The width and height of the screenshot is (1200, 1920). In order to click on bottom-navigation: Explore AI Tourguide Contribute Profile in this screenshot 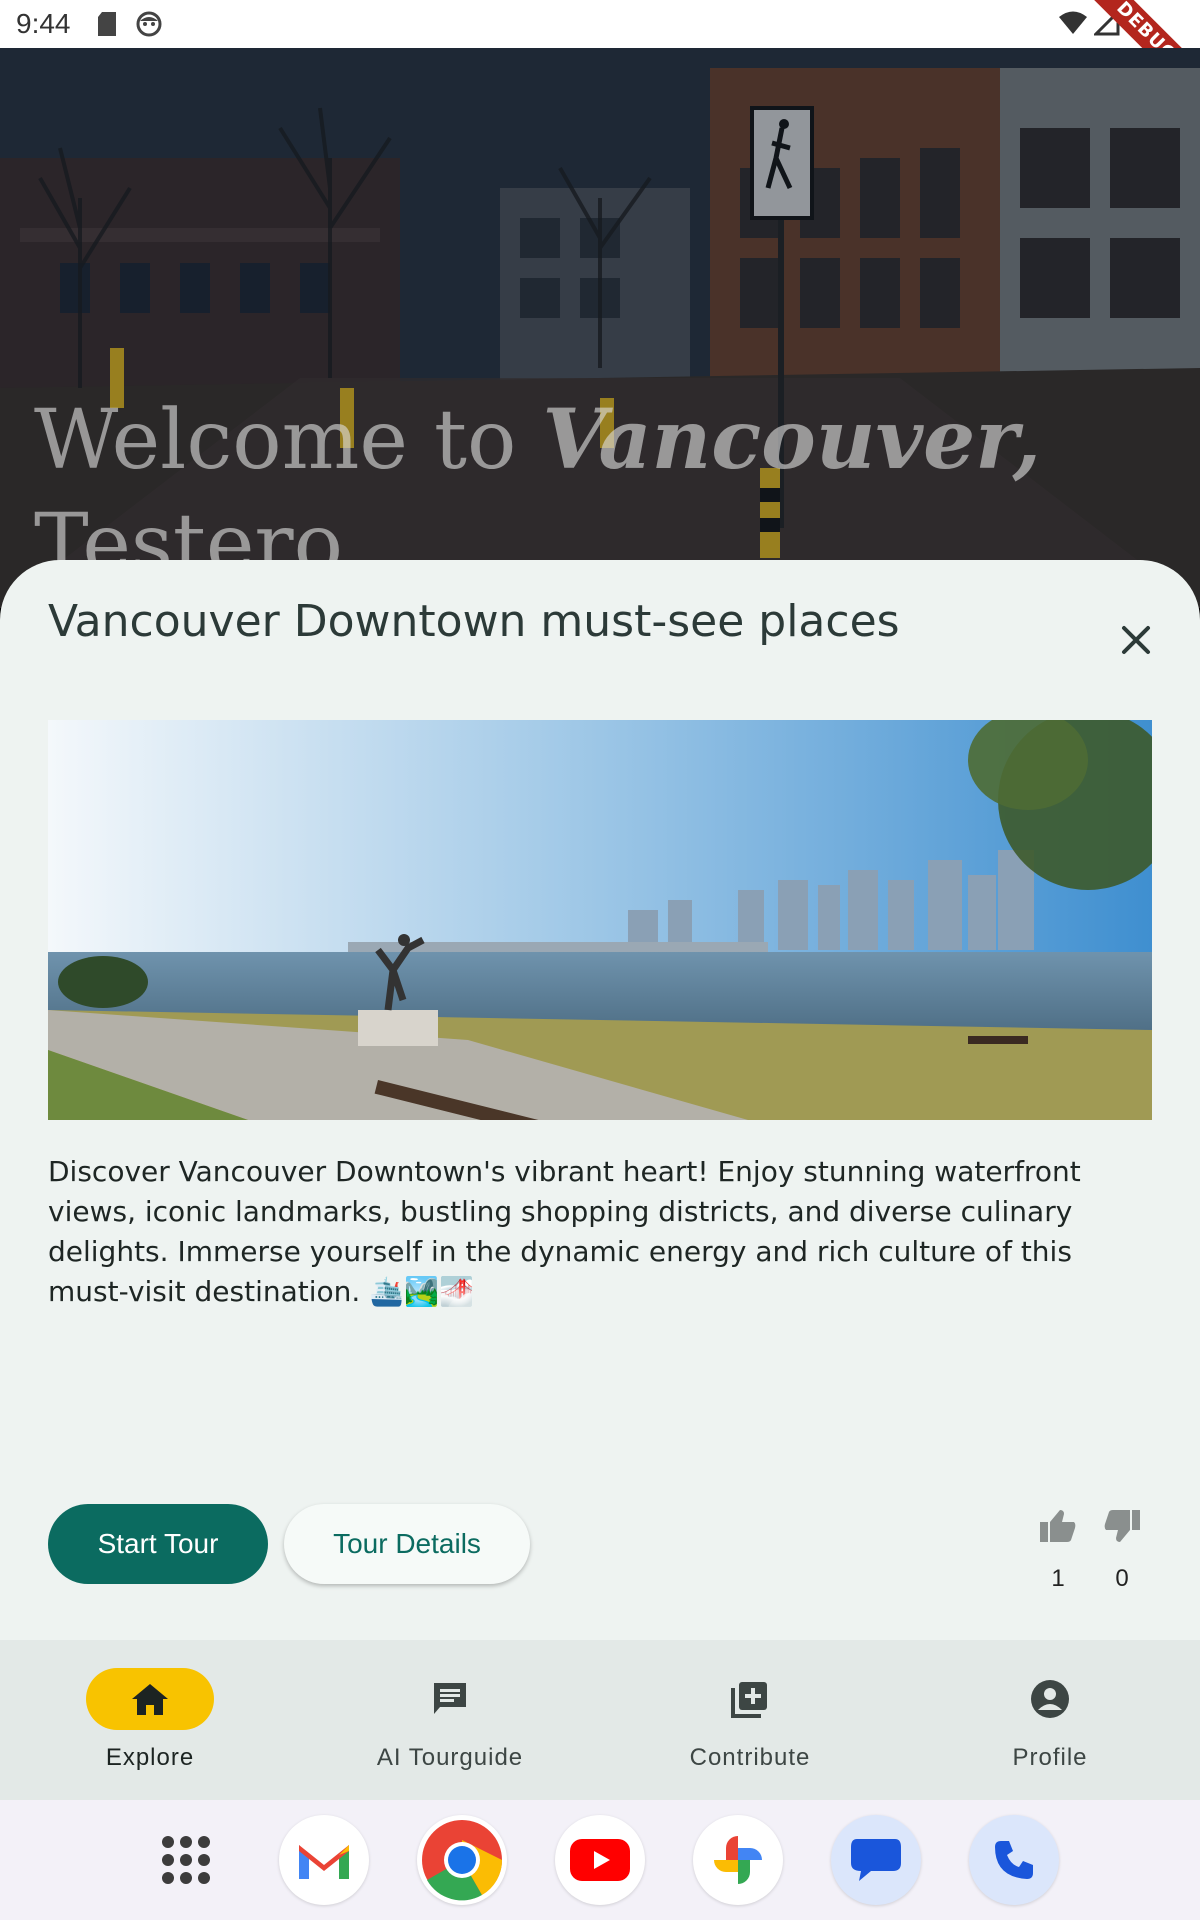, I will do `click(600, 1720)`.